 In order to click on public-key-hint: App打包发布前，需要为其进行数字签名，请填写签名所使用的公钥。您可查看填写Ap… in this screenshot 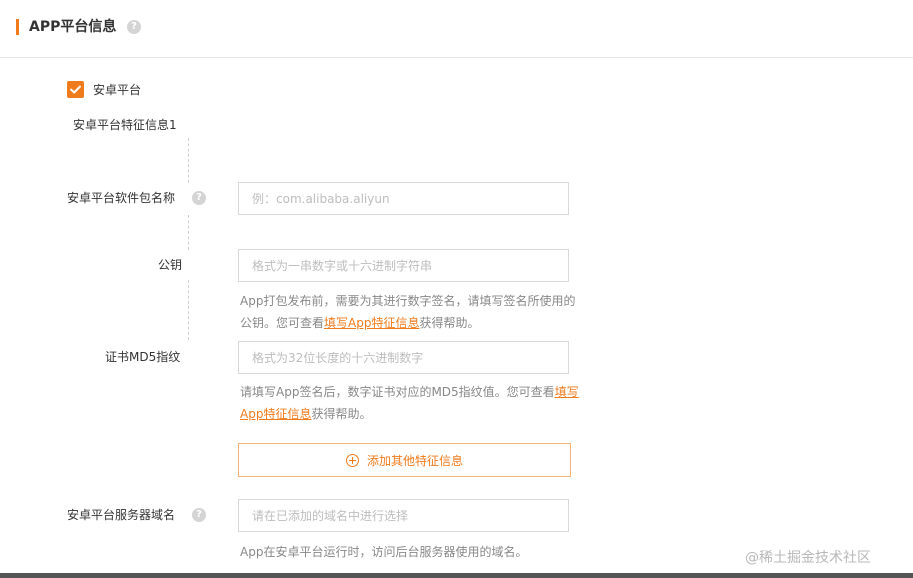, I will do `click(410, 312)`.